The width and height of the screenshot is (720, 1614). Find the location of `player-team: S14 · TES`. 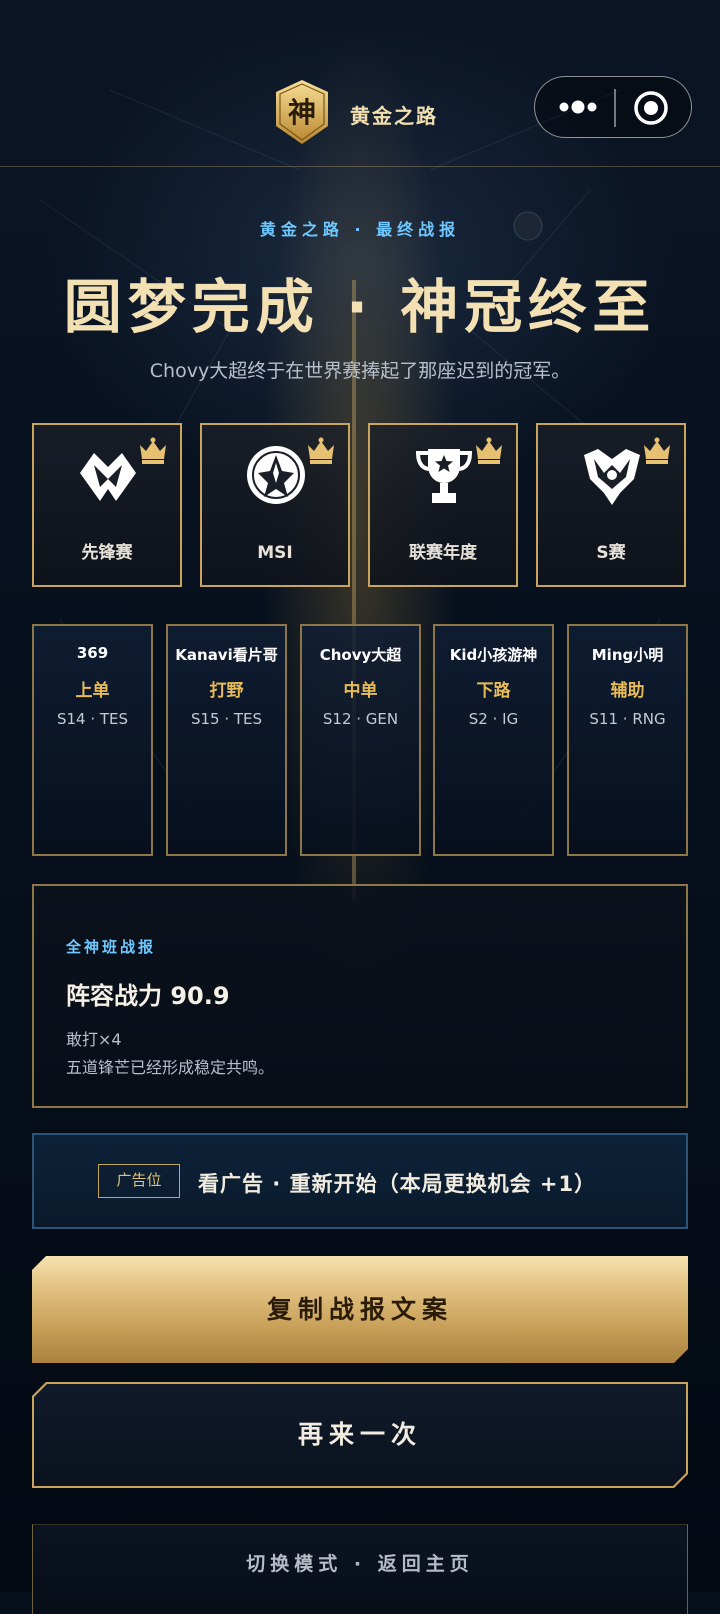

player-team: S14 · TES is located at coordinates (92, 719).